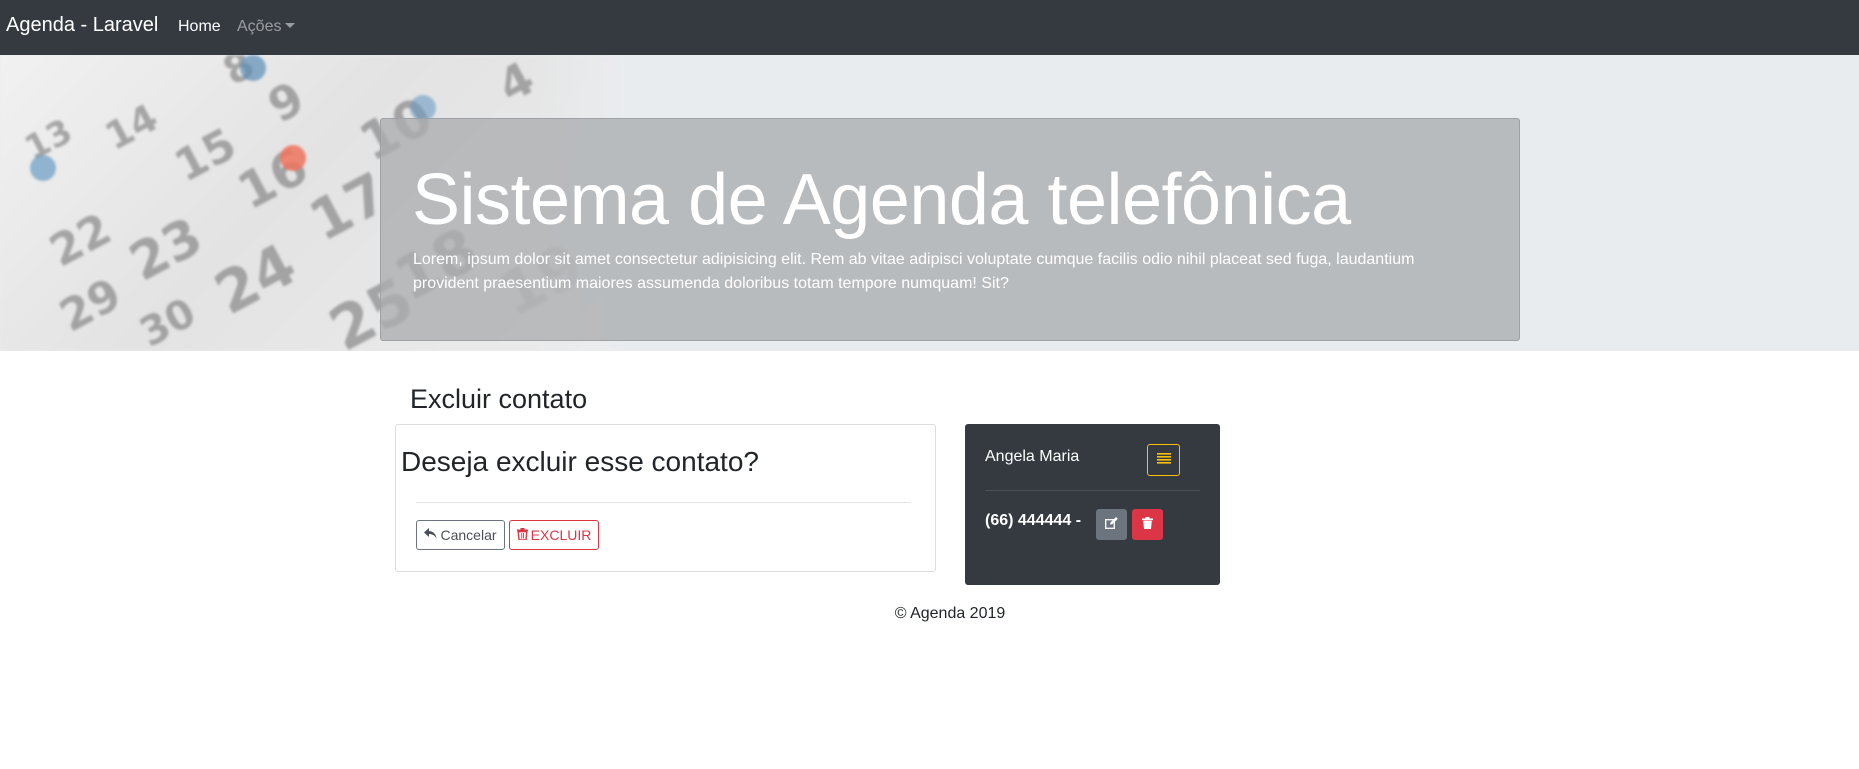 This screenshot has height=769, width=1859. Describe the element at coordinates (199, 27) in the screenshot. I see `nav-home-link: Home` at that location.